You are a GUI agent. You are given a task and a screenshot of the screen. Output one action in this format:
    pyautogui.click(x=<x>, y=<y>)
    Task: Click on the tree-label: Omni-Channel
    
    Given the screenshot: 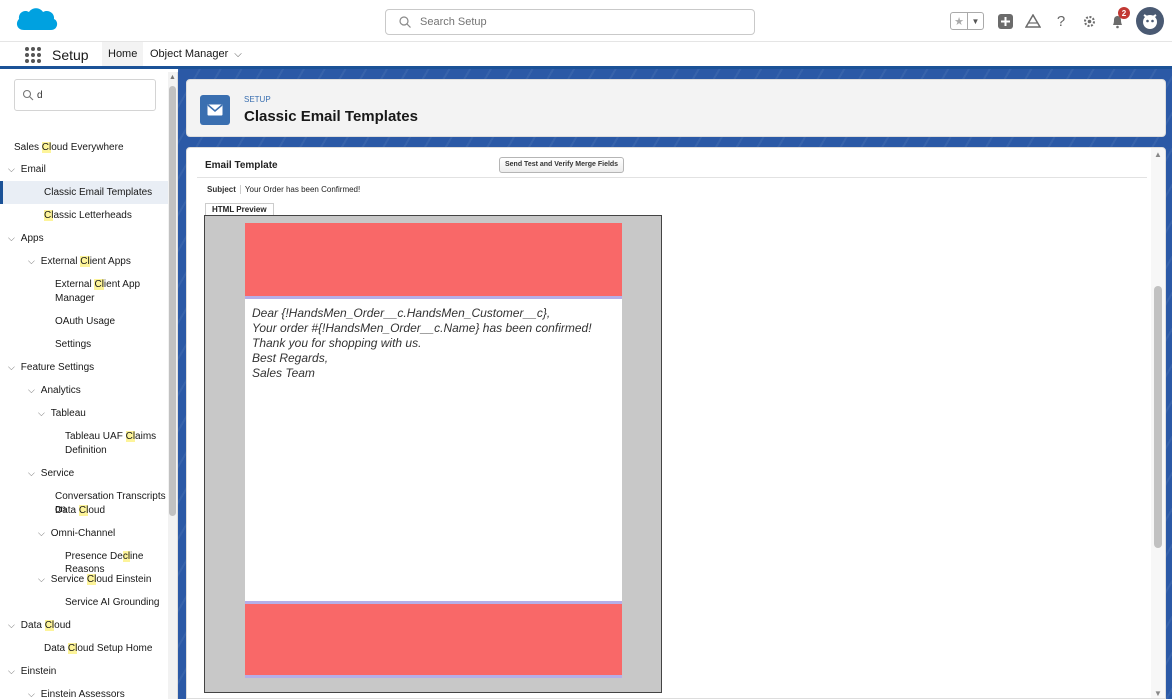 What is the action you would take?
    pyautogui.click(x=83, y=533)
    